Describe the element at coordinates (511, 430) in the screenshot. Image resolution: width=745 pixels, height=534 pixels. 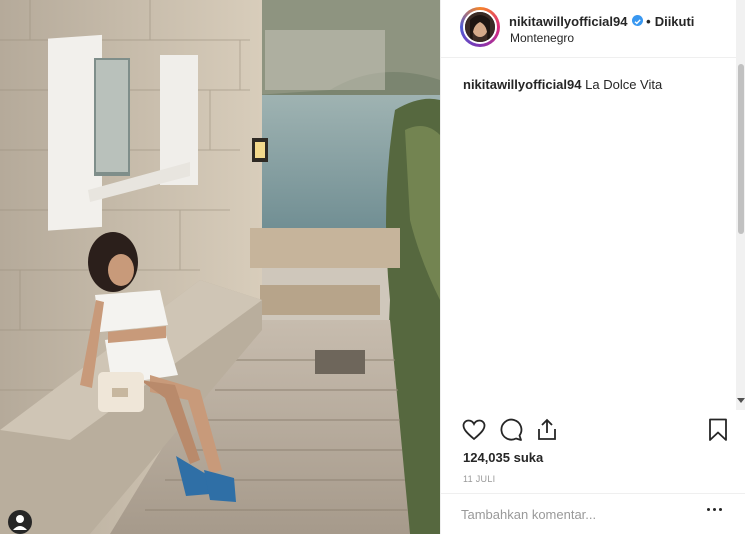
I see `comment-icon` at that location.